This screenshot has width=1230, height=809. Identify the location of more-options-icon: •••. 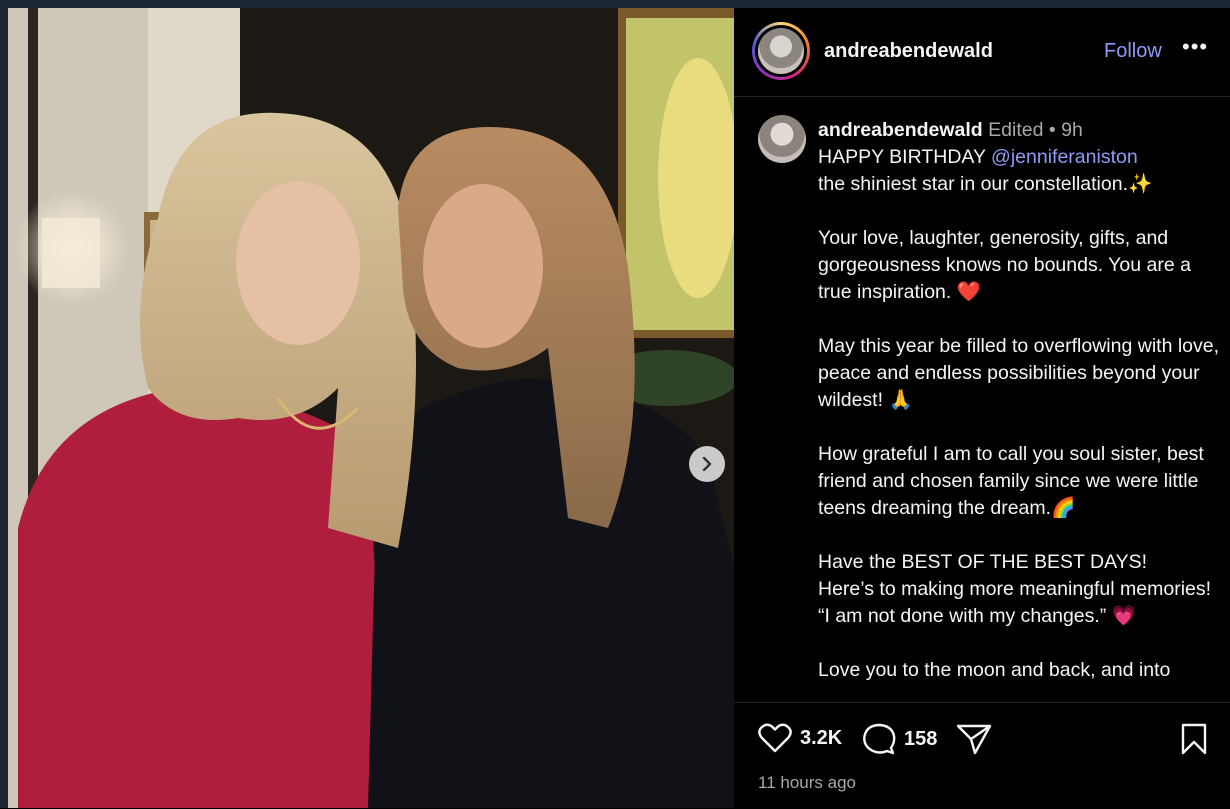
(1195, 47).